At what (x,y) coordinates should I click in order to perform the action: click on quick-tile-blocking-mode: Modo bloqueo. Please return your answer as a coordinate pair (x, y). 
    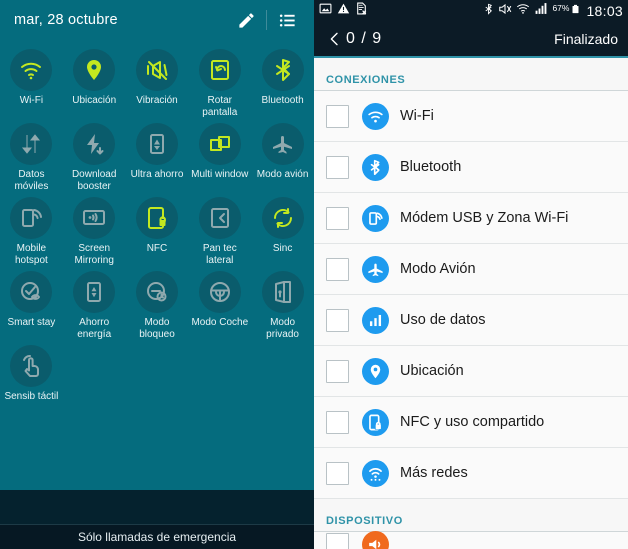
    Looking at the image, I should click on (157, 303).